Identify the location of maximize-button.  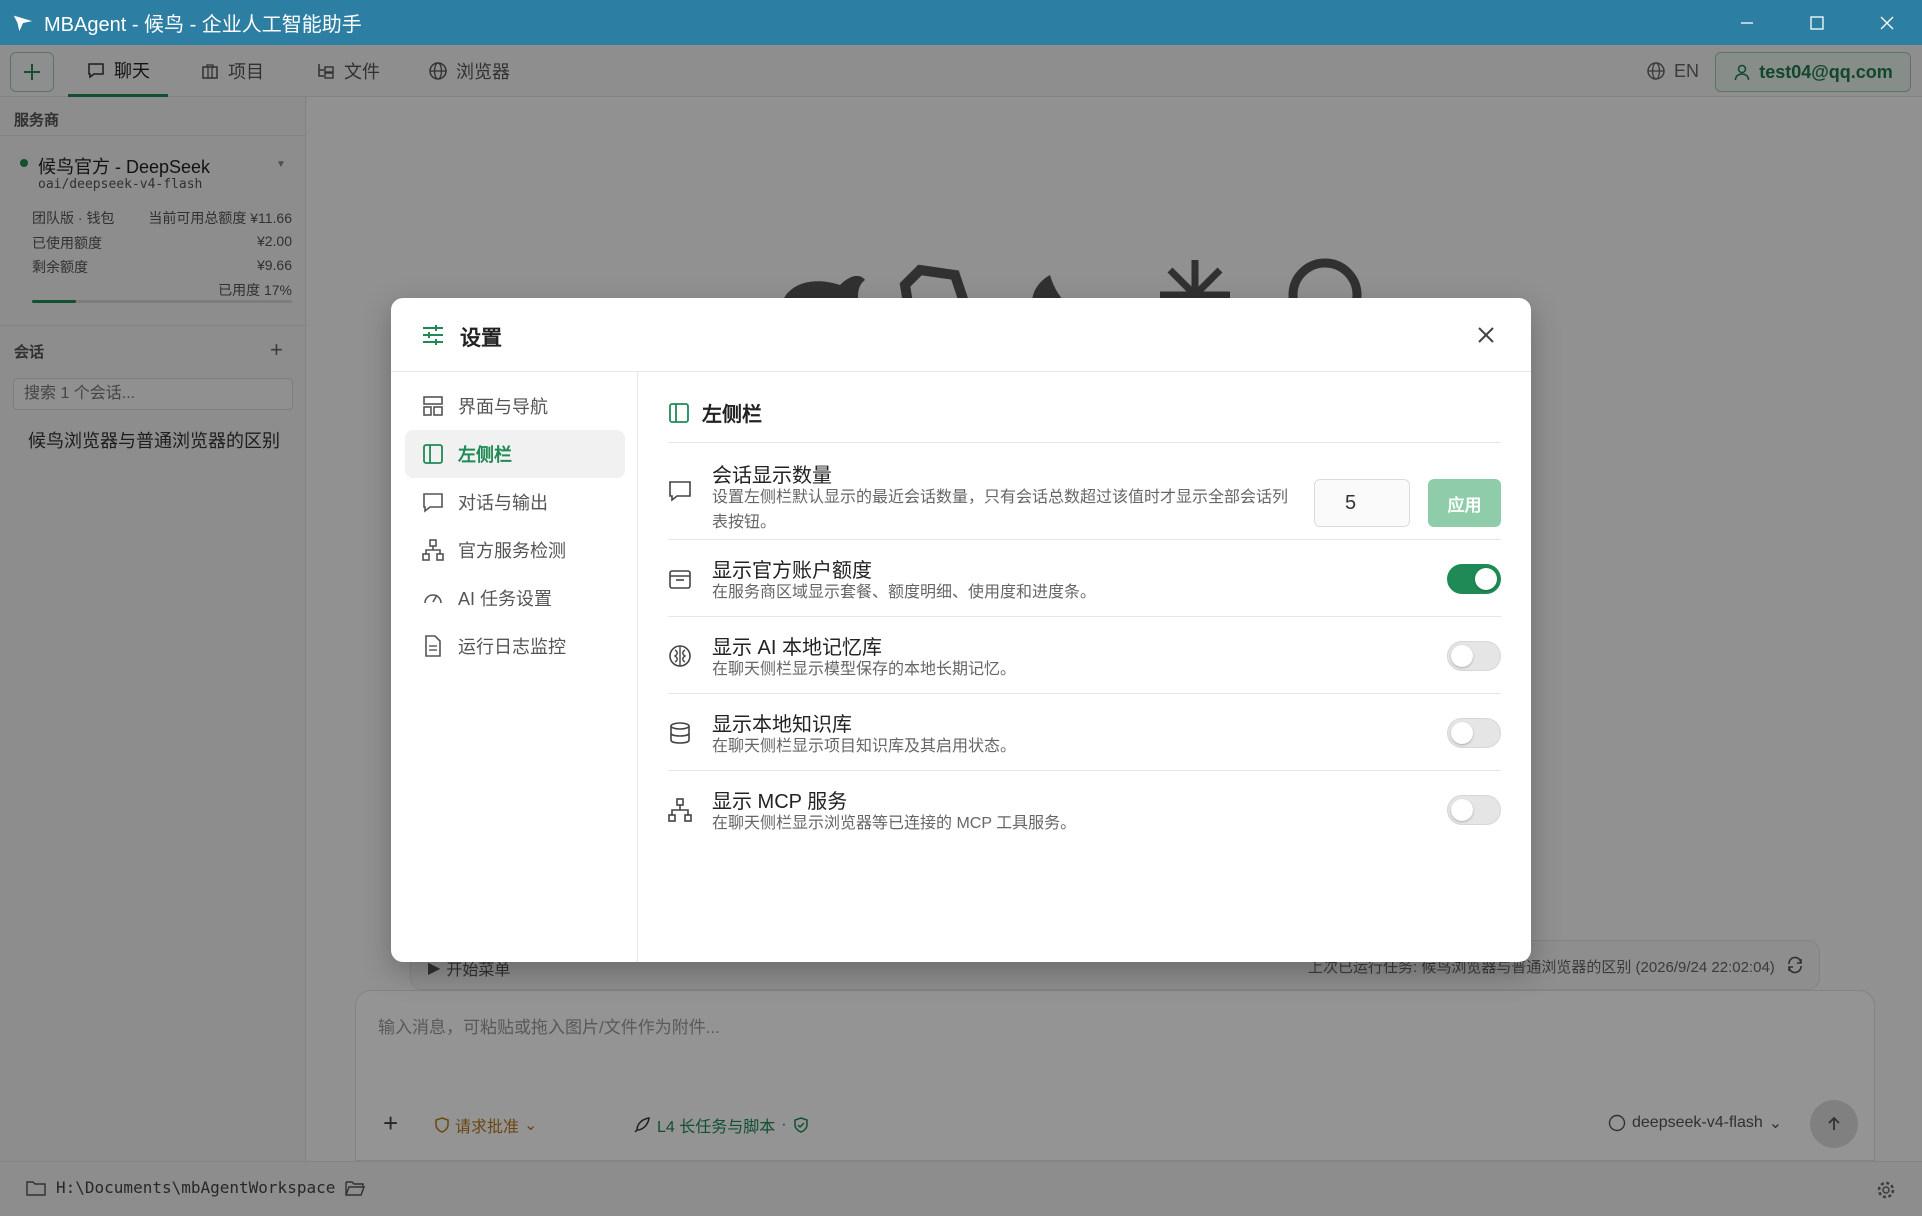
(1817, 22).